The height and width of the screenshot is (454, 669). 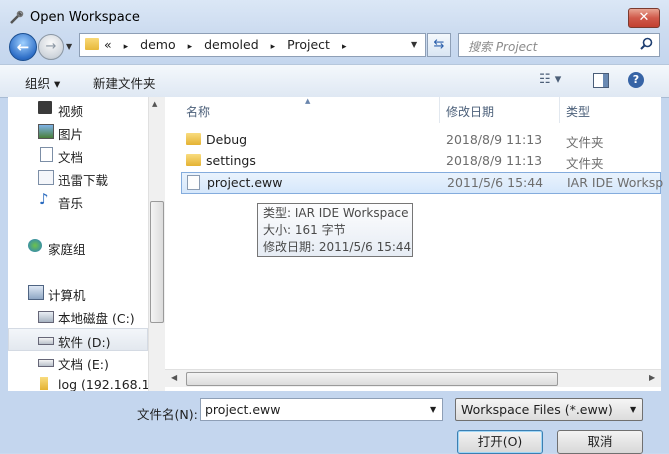 What do you see at coordinates (231, 44) in the screenshot?
I see `breadcrumb-demoled: demoled` at bounding box center [231, 44].